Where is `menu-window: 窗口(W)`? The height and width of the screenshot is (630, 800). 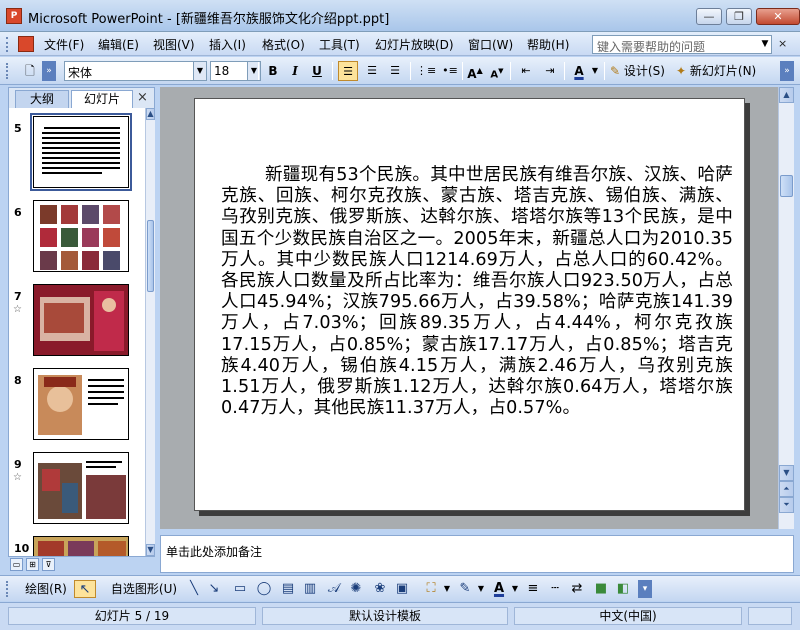 menu-window: 窗口(W) is located at coordinates (490, 44).